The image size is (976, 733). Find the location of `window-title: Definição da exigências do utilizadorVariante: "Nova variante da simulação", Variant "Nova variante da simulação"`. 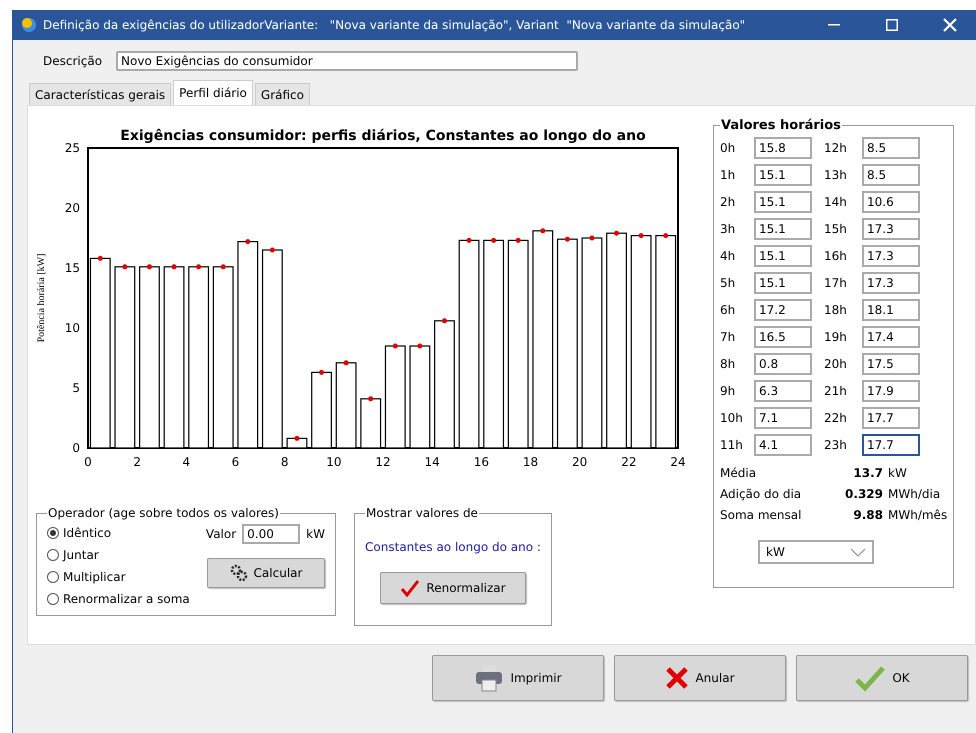

window-title: Definição da exigências do utilizadorVariante: "Nova variante da simulação", Variant "Nova variante da simulação" is located at coordinates (394, 25).